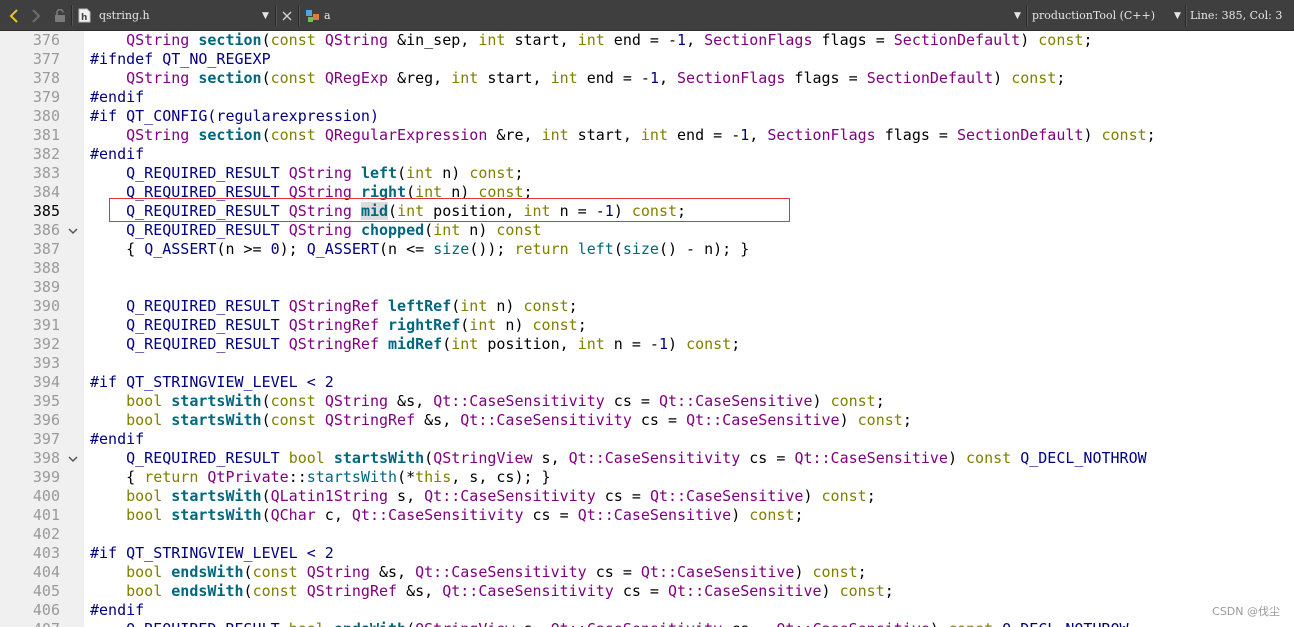 This screenshot has width=1294, height=627. I want to click on code-token: &reg,, so click(420, 78).